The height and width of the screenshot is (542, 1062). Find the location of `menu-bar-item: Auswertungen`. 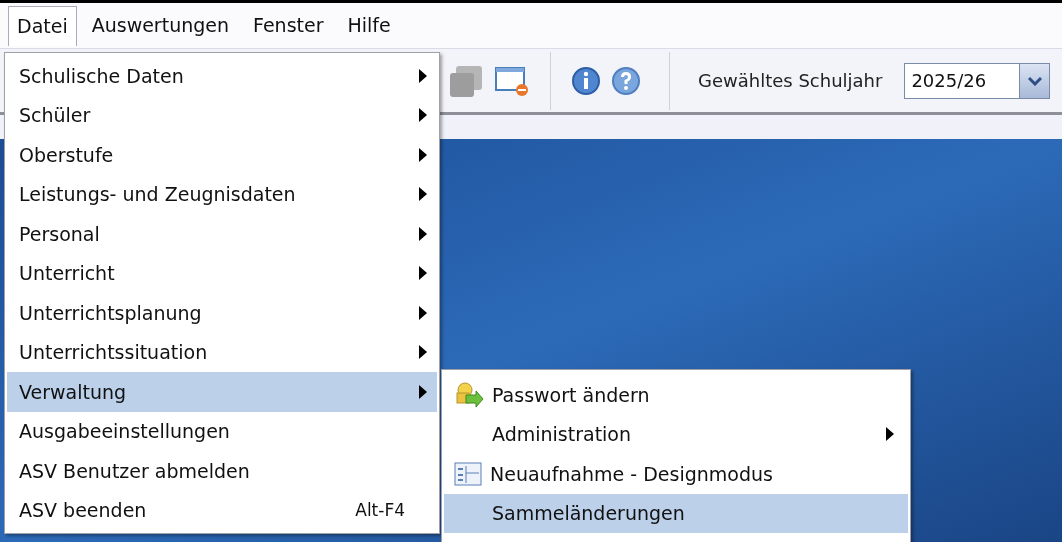

menu-bar-item: Auswertungen is located at coordinates (160, 25).